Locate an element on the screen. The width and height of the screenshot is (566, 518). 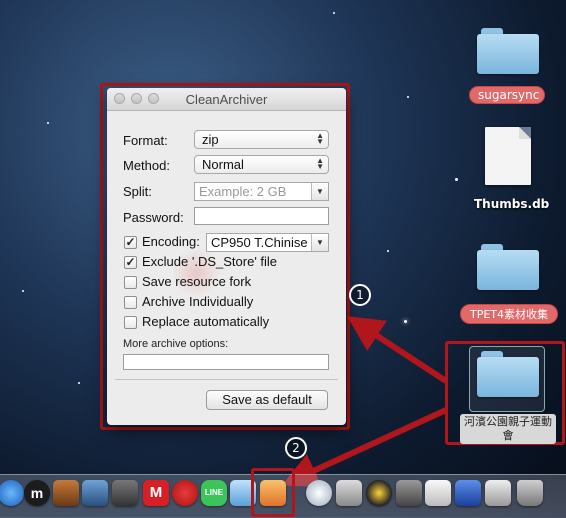
annotation-arrows is located at coordinates (364, 401).